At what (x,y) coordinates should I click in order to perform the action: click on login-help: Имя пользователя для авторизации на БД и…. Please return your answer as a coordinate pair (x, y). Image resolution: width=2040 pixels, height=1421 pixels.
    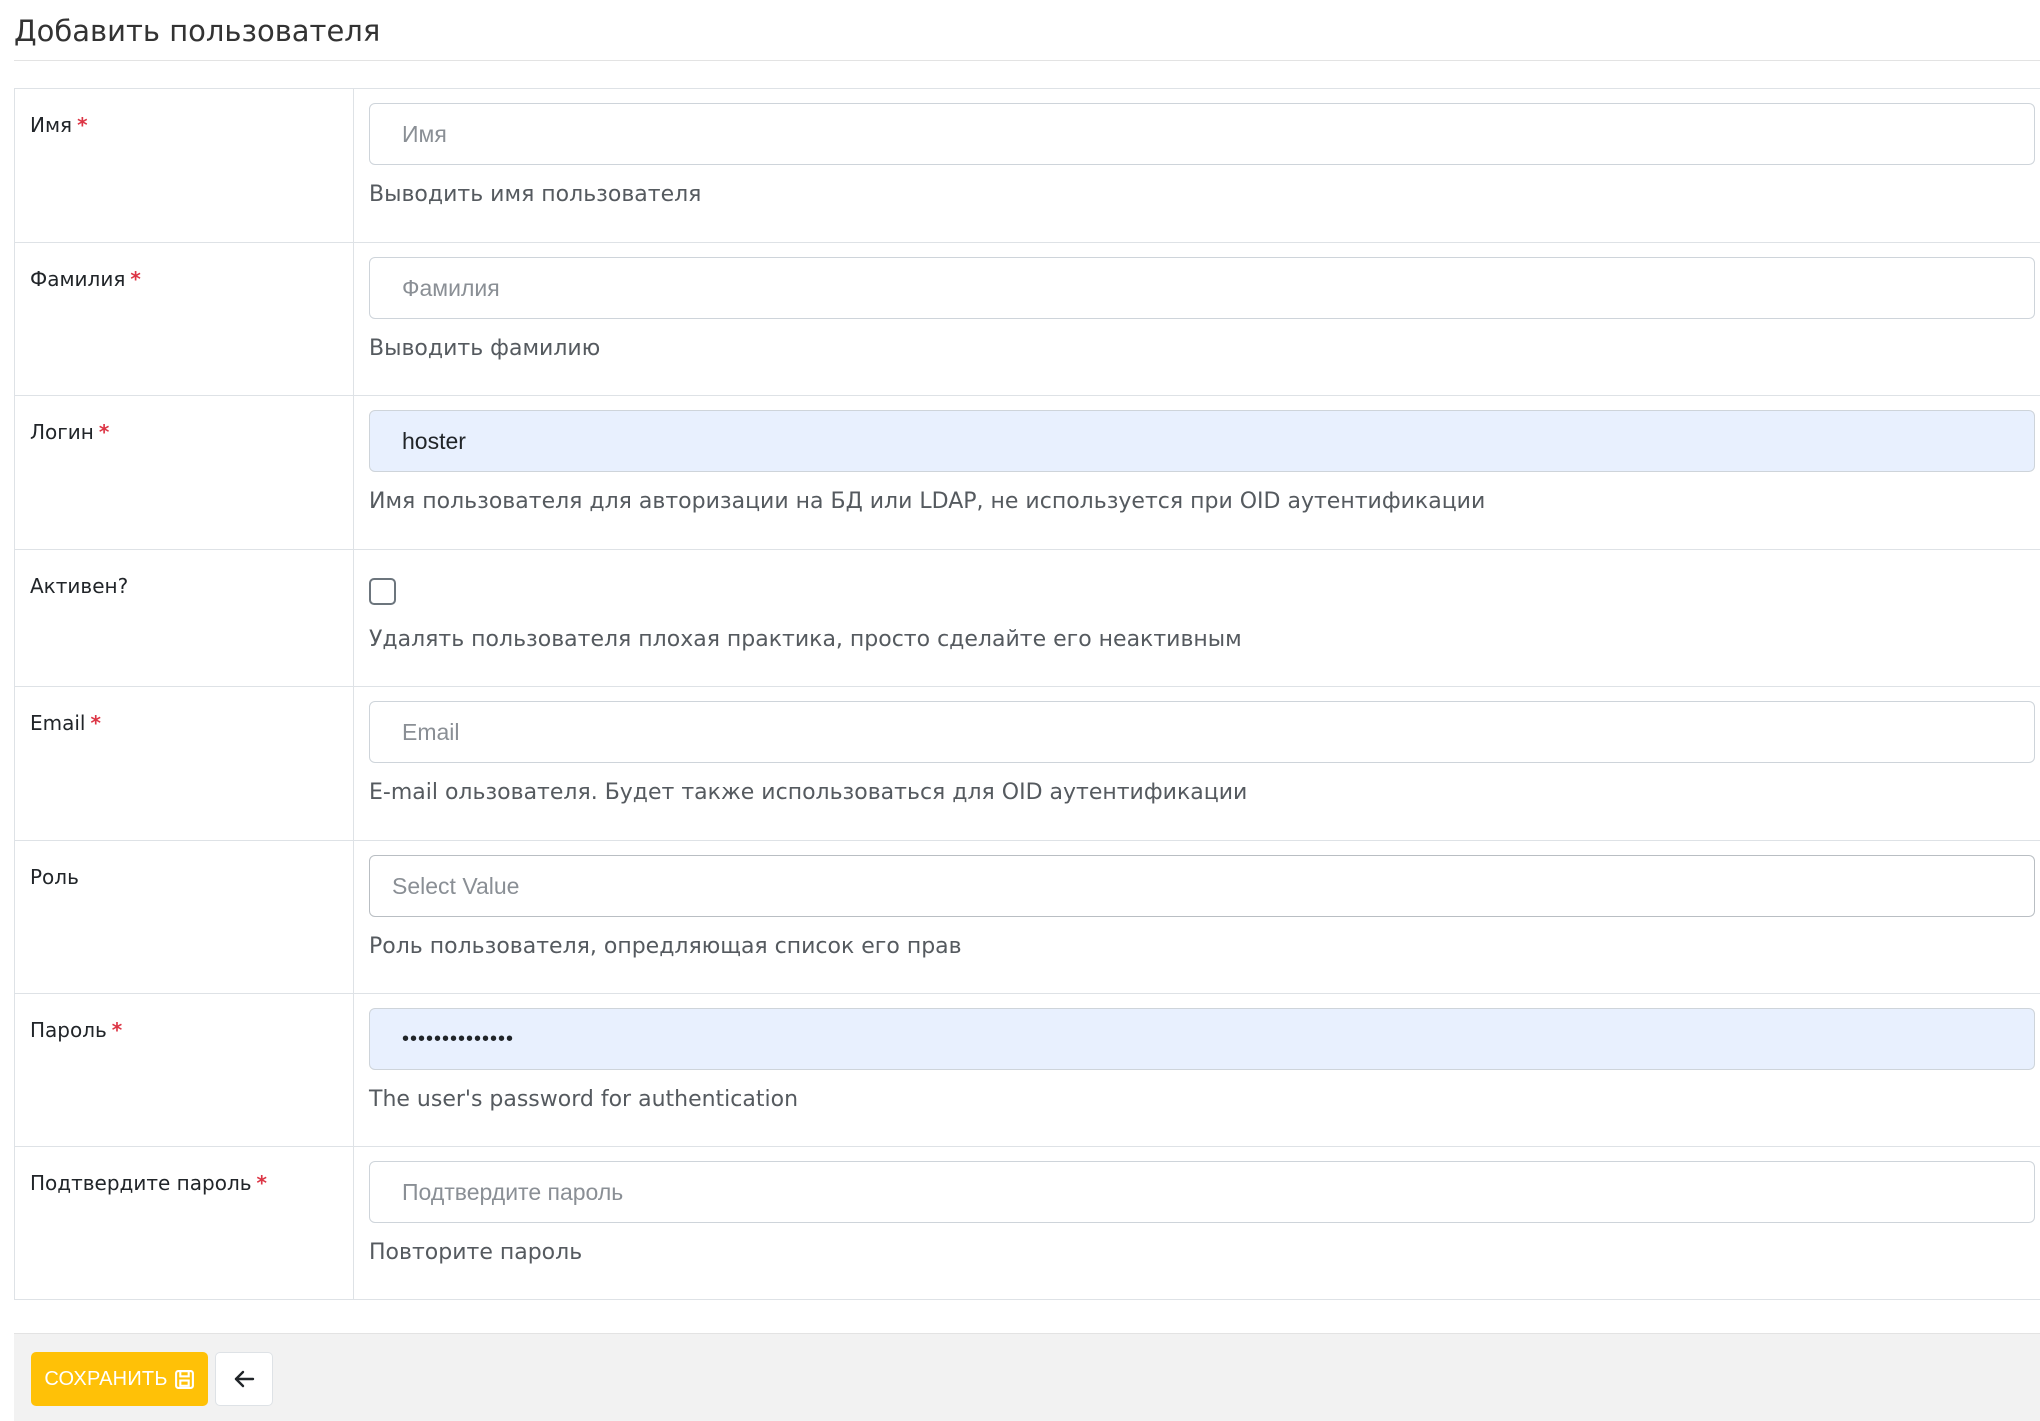
    Looking at the image, I should click on (927, 501).